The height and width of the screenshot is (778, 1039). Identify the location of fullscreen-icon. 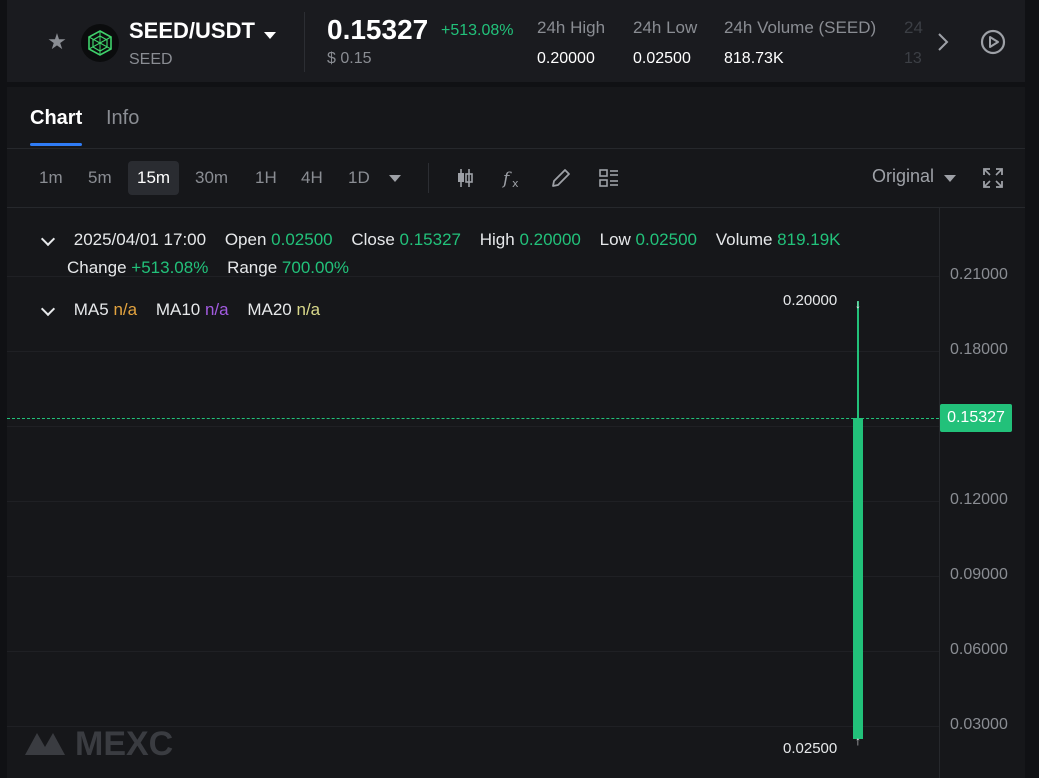
(993, 178).